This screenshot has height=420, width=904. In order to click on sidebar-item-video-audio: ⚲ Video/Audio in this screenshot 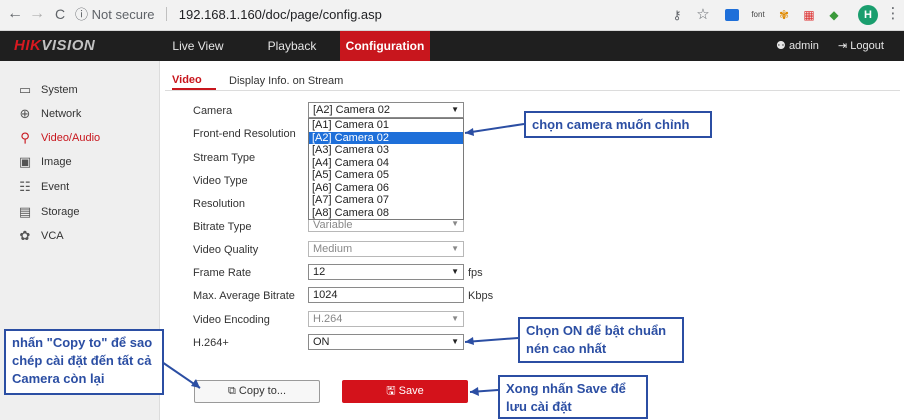, I will do `click(80, 138)`.